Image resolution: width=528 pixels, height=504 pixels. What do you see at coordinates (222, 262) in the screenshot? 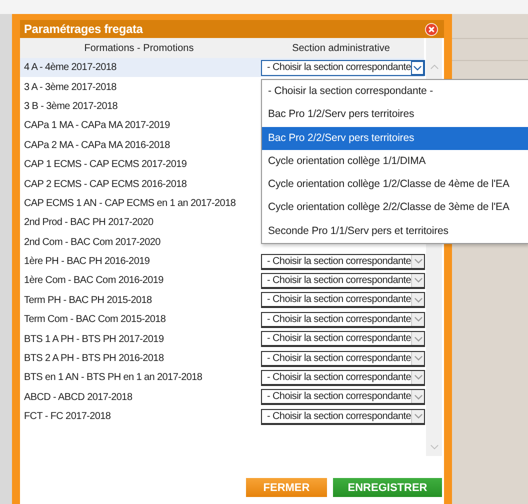
I see `table-row: 1ère PH - BAC PH 2016-2019 - Choisir la section correspondante` at bounding box center [222, 262].